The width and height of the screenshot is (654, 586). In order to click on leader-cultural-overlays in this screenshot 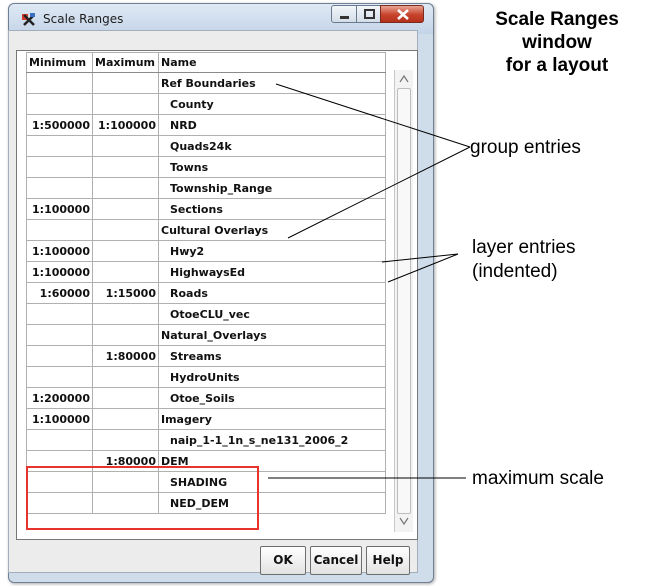, I will do `click(379, 192)`.